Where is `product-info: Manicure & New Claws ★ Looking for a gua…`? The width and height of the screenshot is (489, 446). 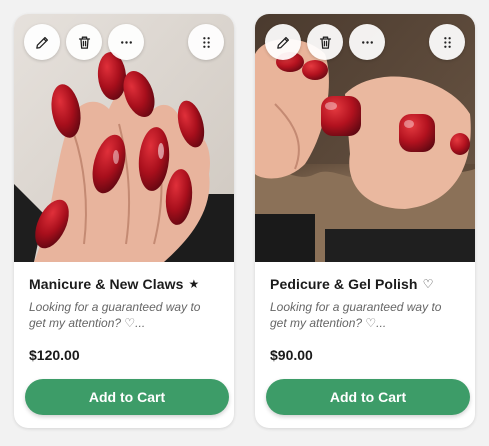
product-info: Manicure & New Claws ★ Looking for a gua… is located at coordinates (125, 303).